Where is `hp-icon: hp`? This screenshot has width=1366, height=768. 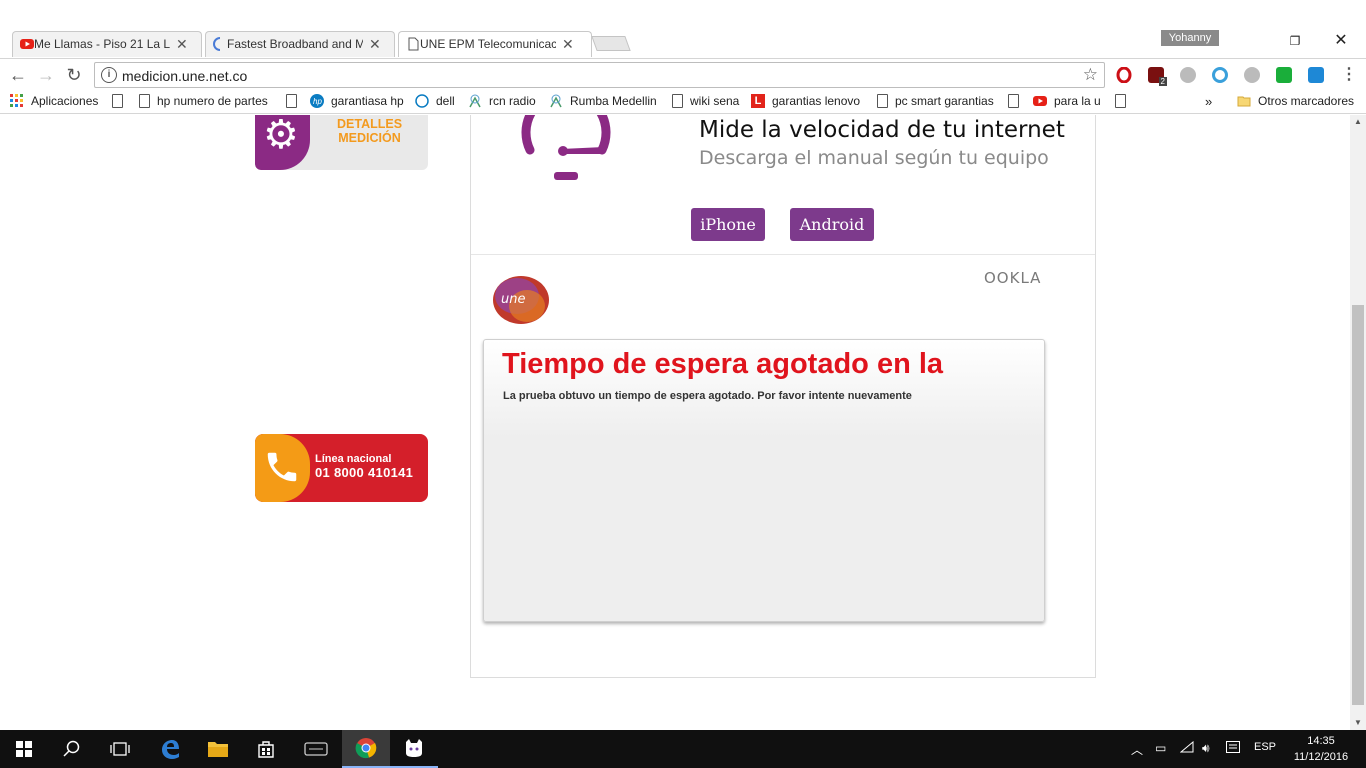 hp-icon: hp is located at coordinates (317, 101).